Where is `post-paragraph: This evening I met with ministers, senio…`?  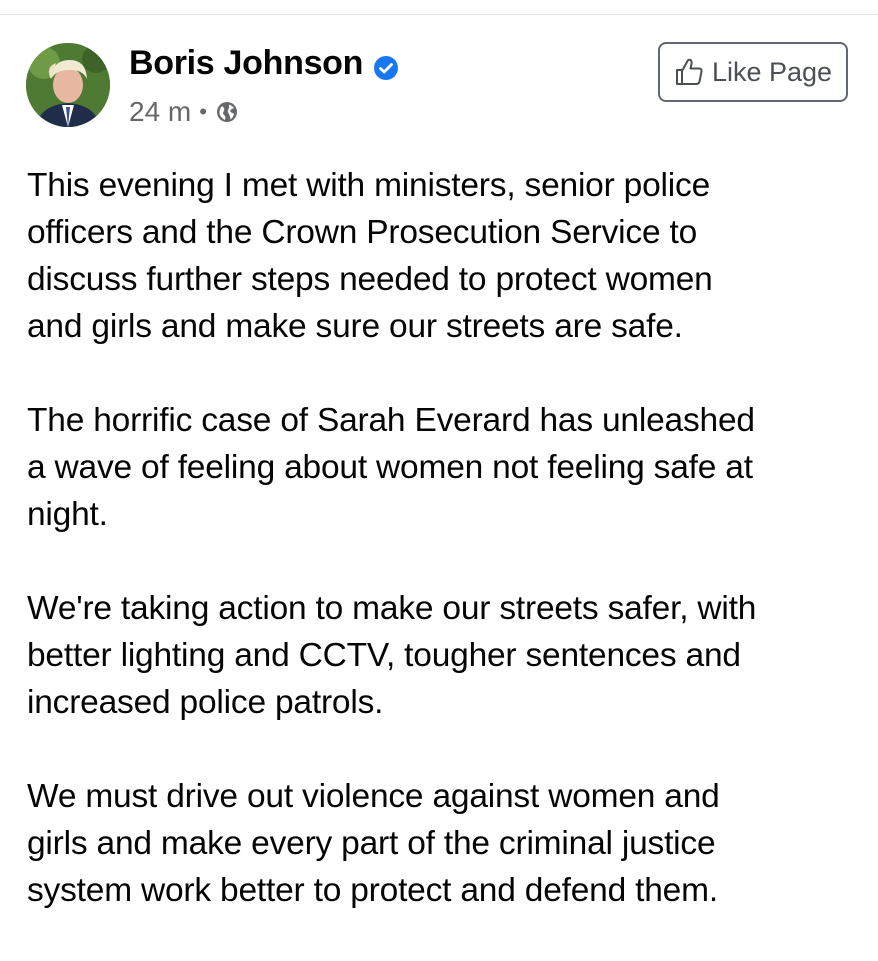 post-paragraph: This evening I met with ministers, senio… is located at coordinates (370, 256).